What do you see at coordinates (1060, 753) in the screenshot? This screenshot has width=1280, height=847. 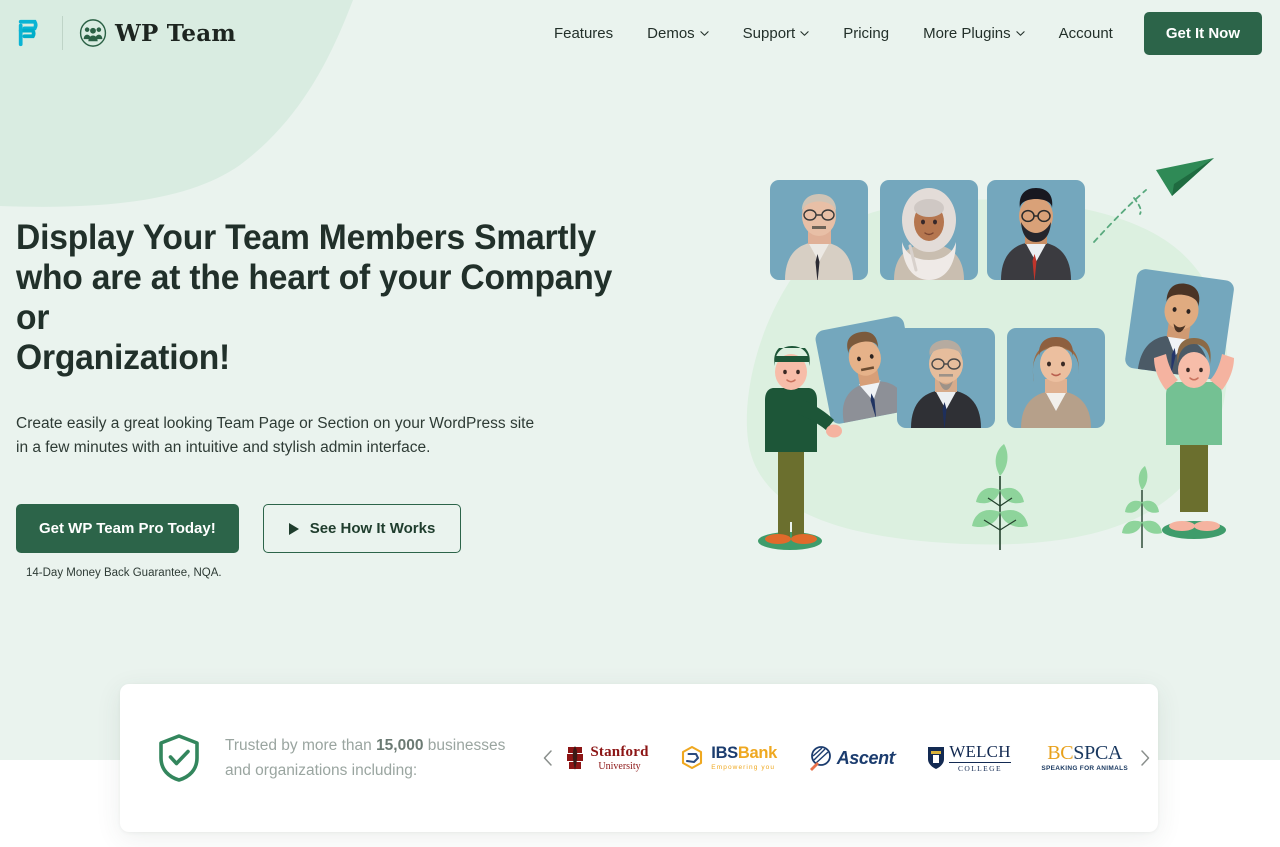 I see `bcspca-part-1: BC` at bounding box center [1060, 753].